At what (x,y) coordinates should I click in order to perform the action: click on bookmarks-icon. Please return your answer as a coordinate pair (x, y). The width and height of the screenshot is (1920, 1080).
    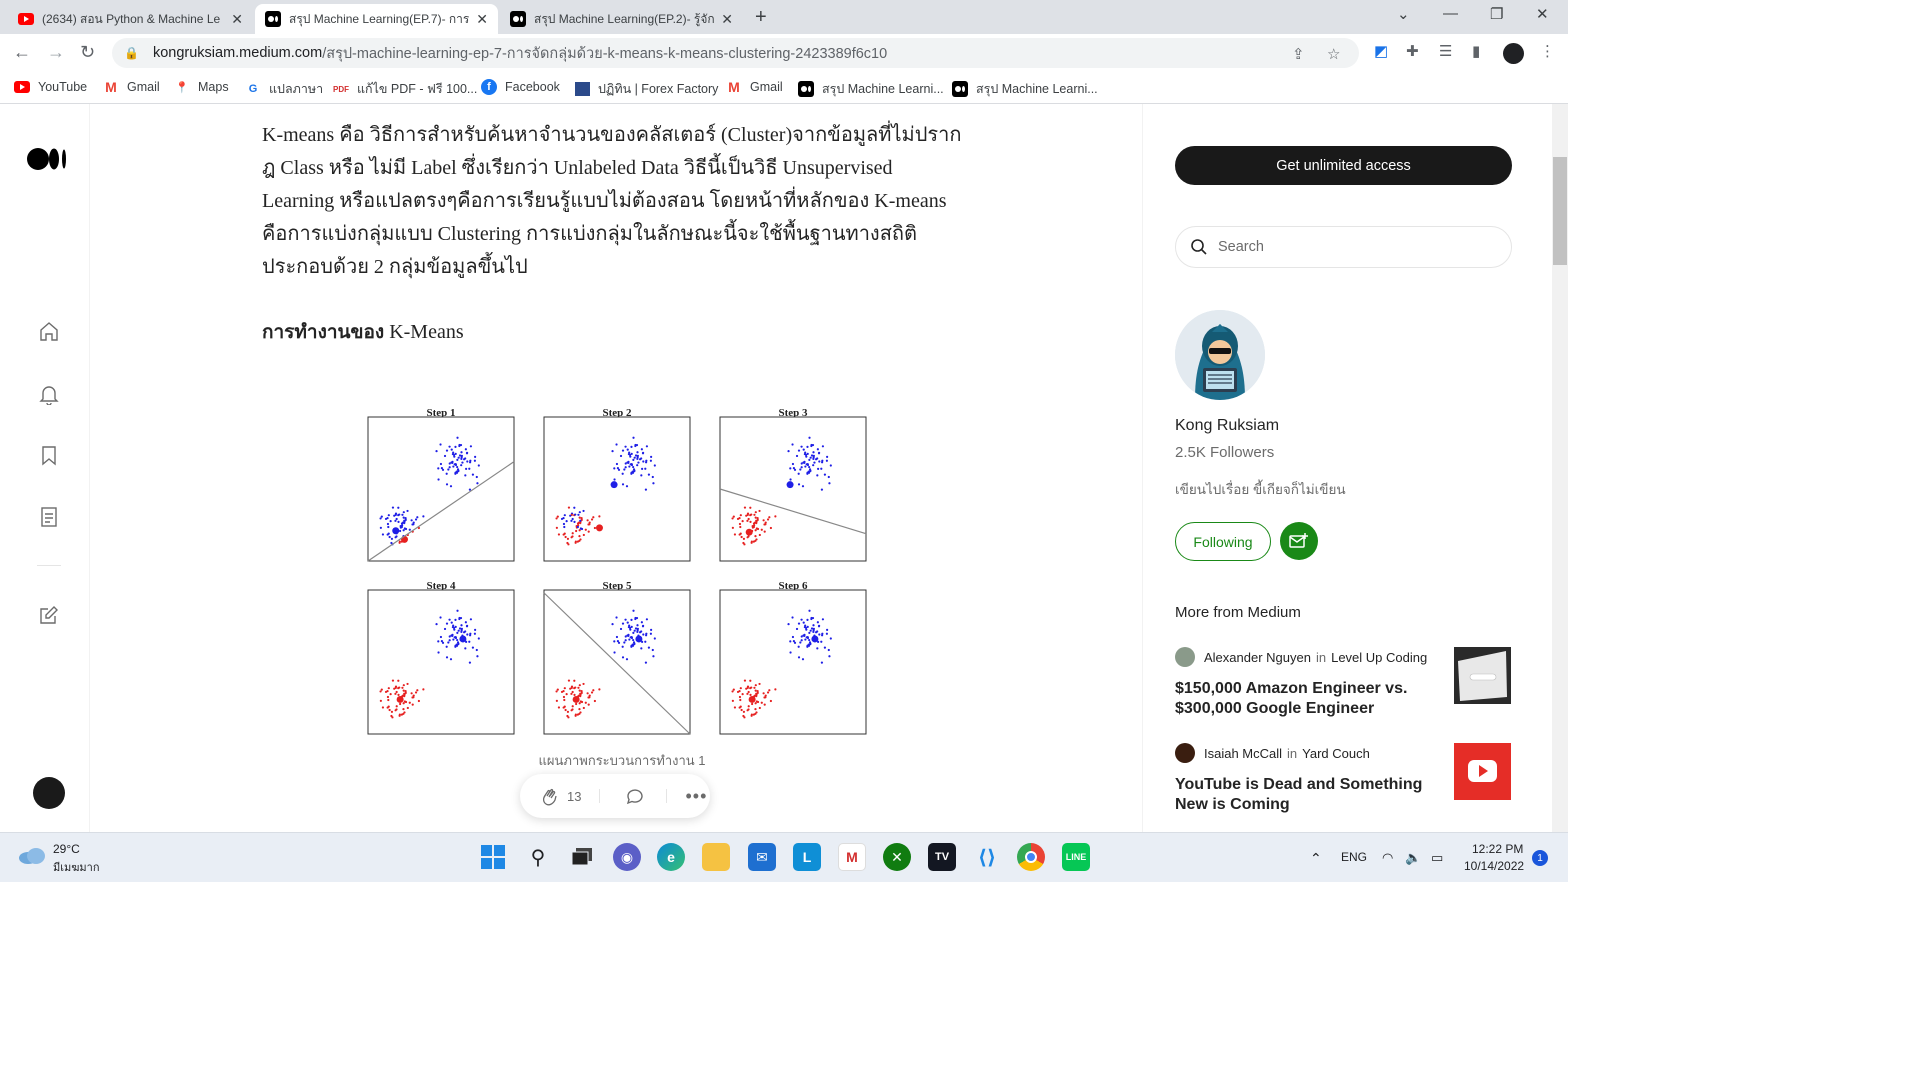
    Looking at the image, I should click on (49, 455).